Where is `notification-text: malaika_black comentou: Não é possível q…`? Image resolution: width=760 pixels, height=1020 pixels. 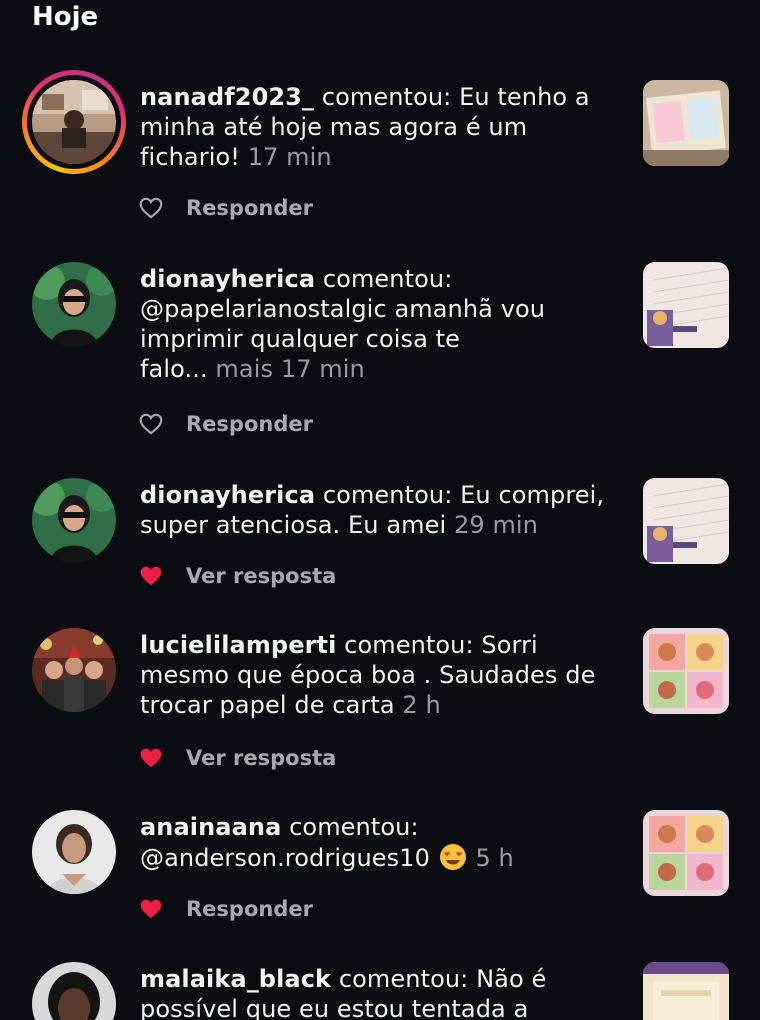
notification-text: malaika_black comentou: Não é possível q… is located at coordinates (343, 992).